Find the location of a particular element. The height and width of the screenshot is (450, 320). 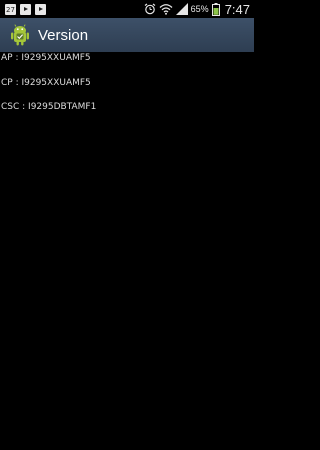

calendar-icon: 27 is located at coordinates (10, 9).